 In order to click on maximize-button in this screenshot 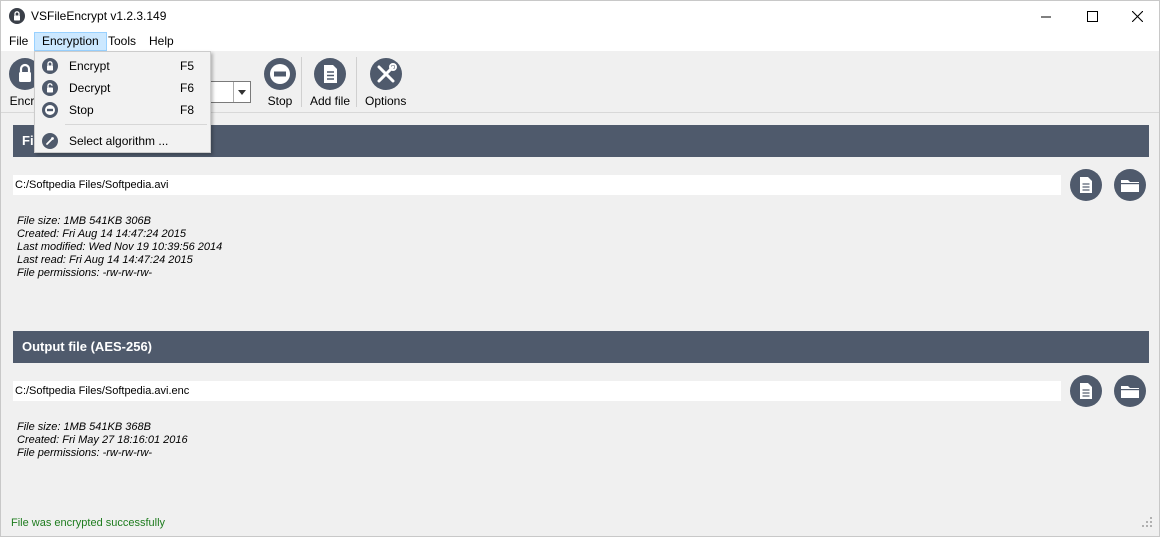, I will do `click(1092, 16)`.